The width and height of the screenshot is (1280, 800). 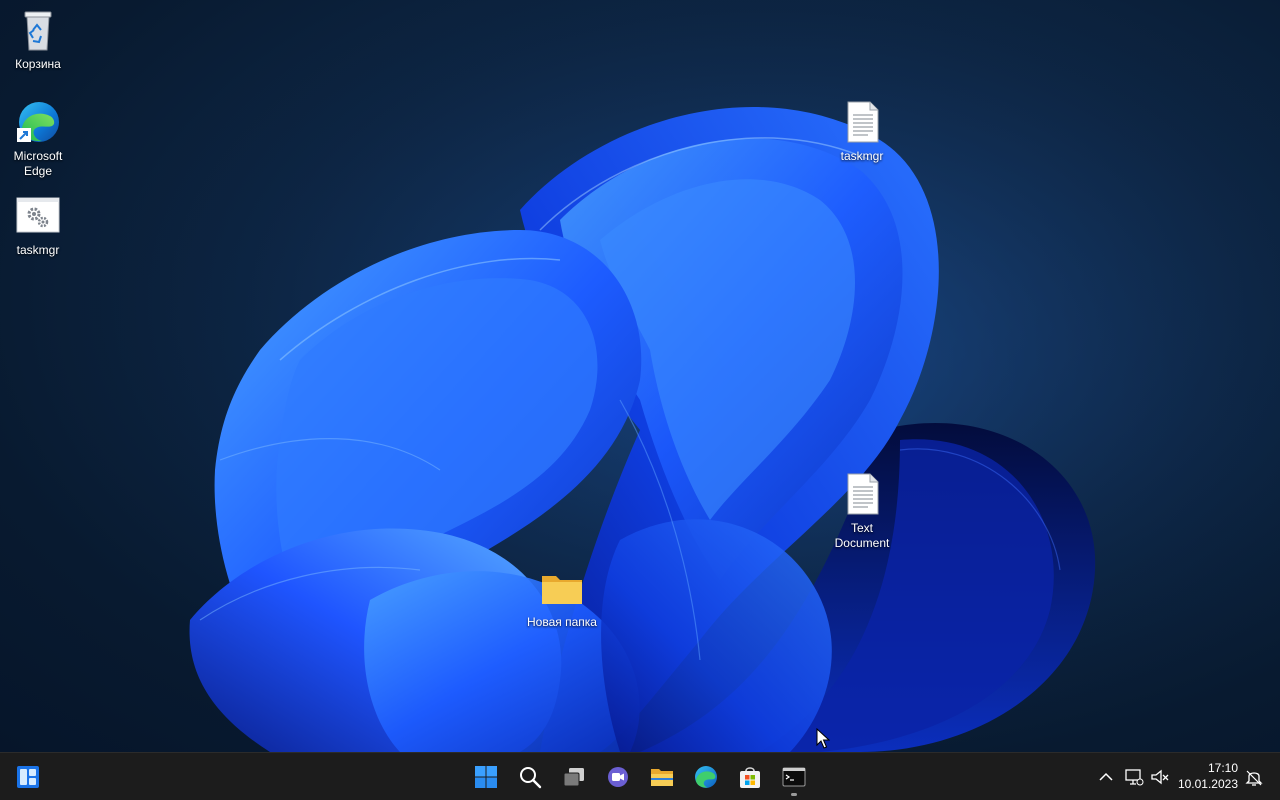 I want to click on teams-chat-icon, so click(x=618, y=777).